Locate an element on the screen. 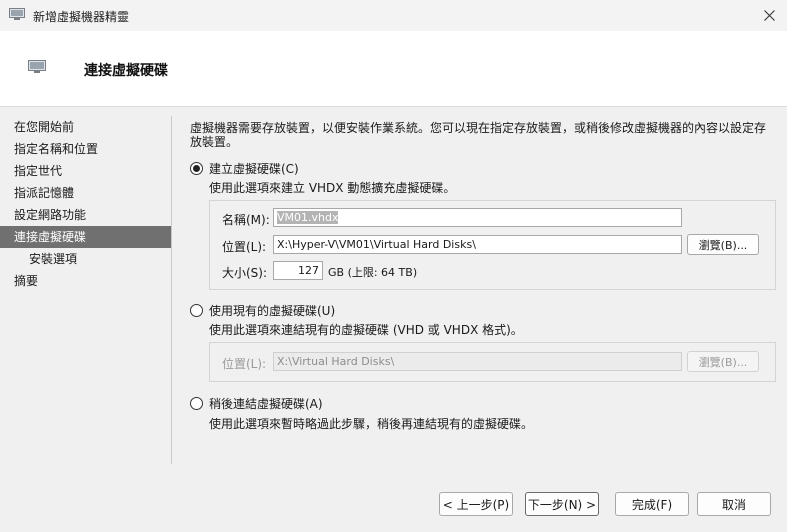 This screenshot has height=532, width=787. step-generation: 指定世代 is located at coordinates (85, 171).